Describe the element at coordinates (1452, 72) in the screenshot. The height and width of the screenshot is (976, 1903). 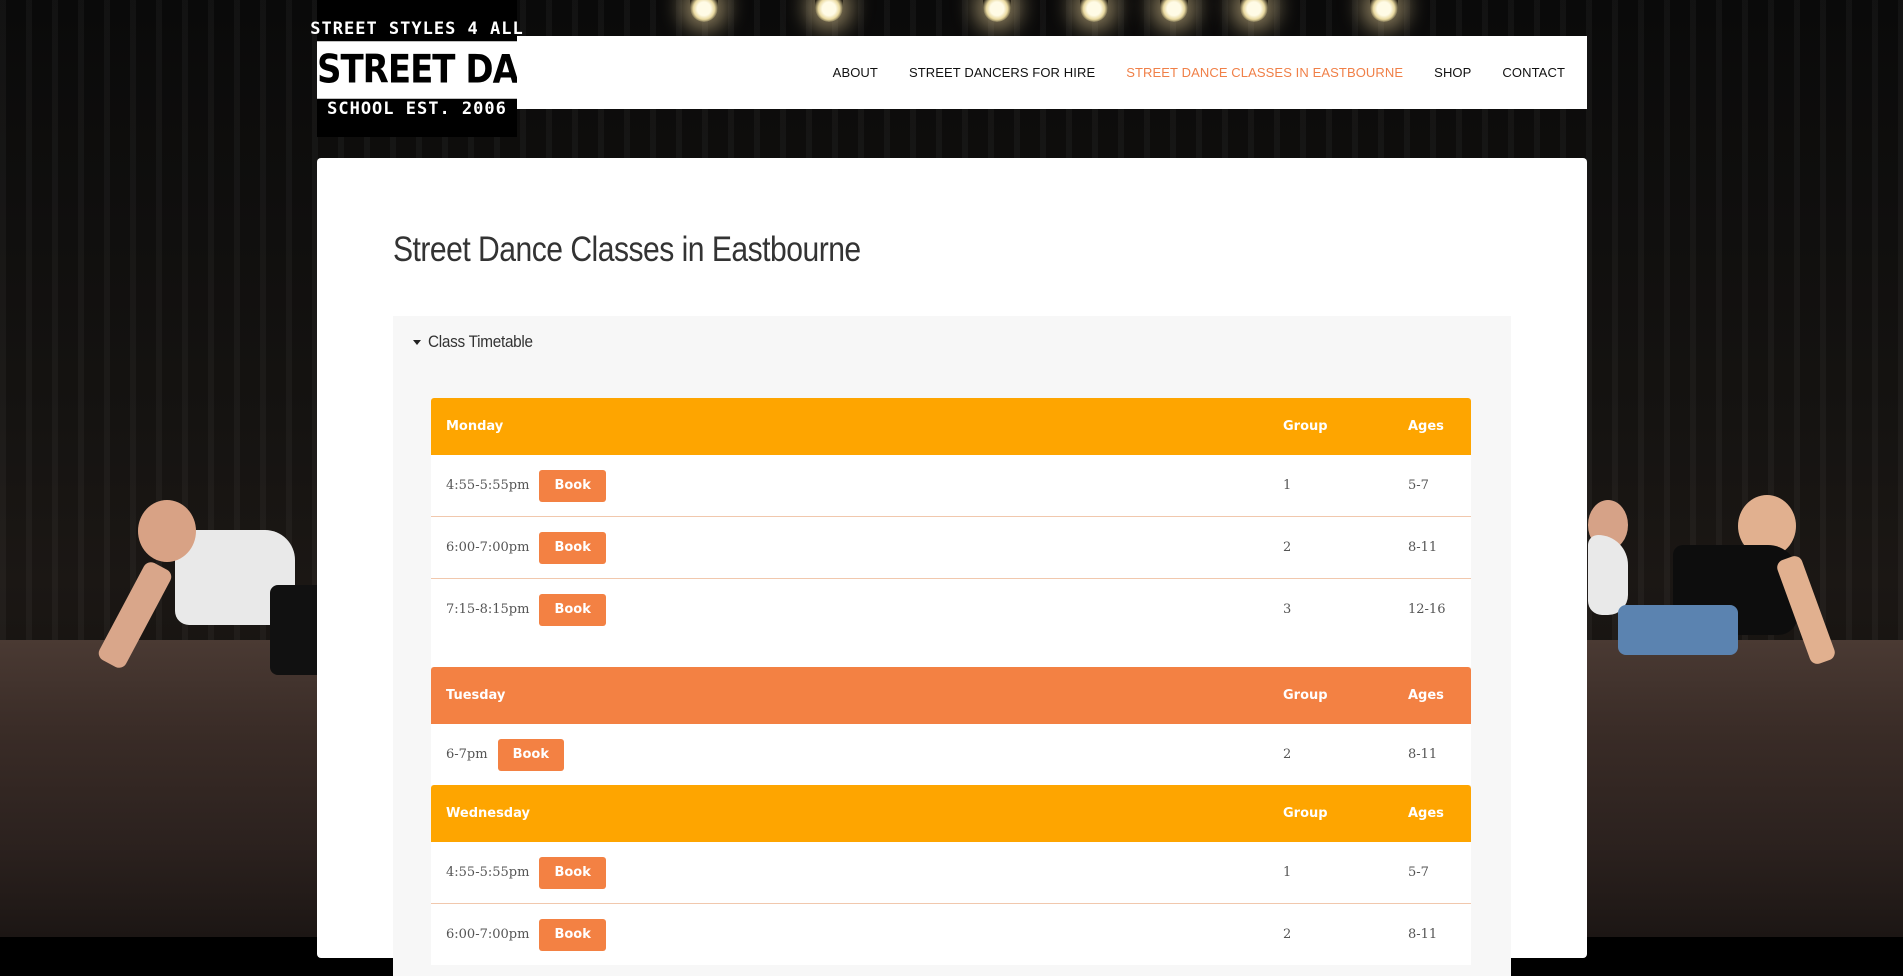
I see `nav-shop: SHOP` at that location.